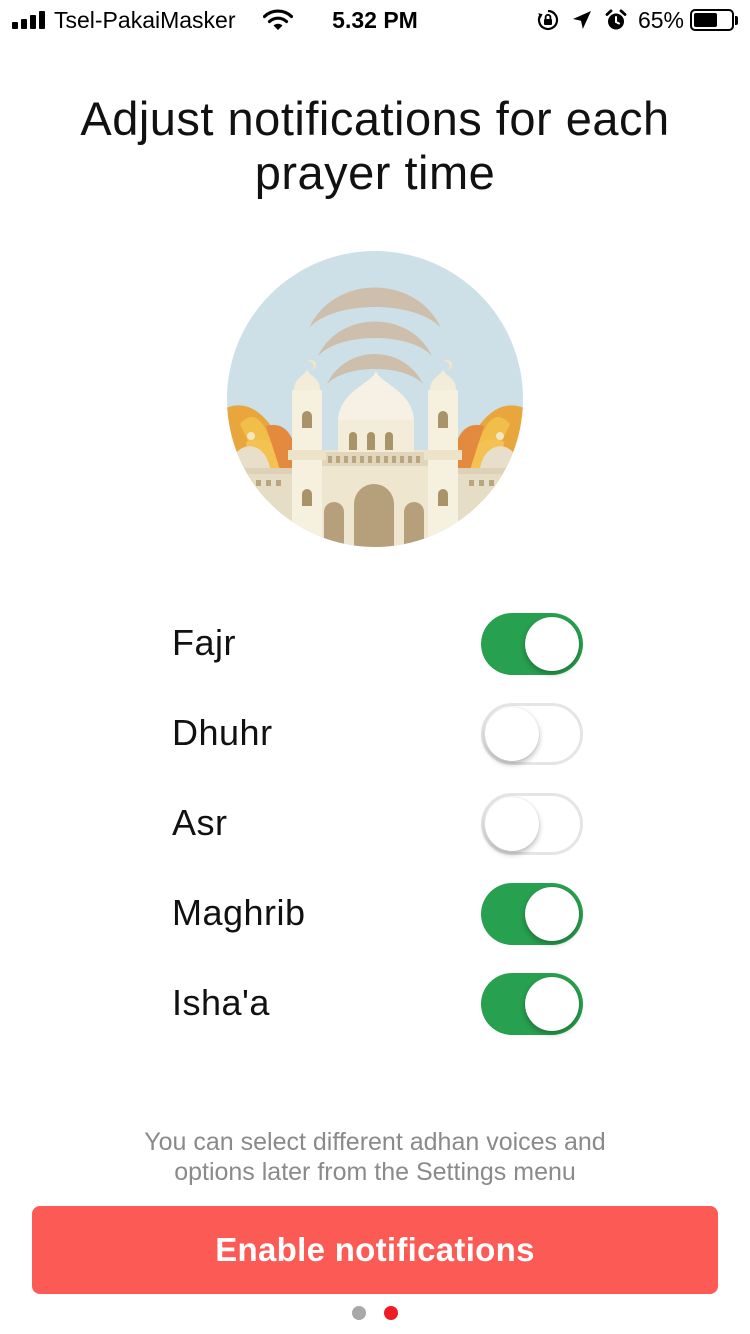 Image resolution: width=750 pixels, height=1334 pixels. Describe the element at coordinates (221, 1002) in the screenshot. I see `prayer-label-ishaa: Isha'a` at that location.